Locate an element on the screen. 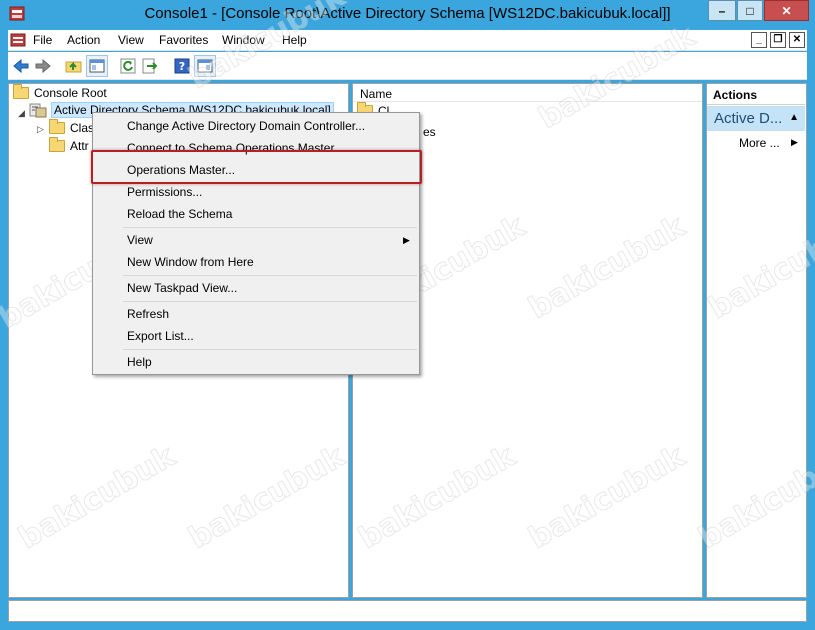 This screenshot has width=815, height=630. maximize-button: □ is located at coordinates (750, 10).